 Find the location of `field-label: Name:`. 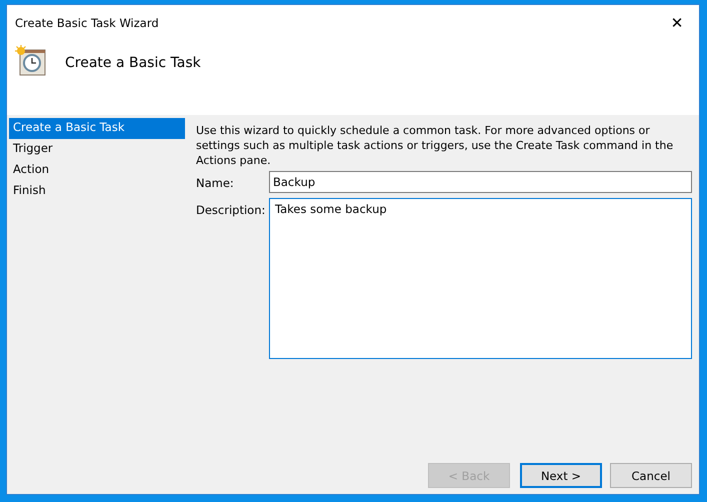

field-label: Name: is located at coordinates (215, 182).